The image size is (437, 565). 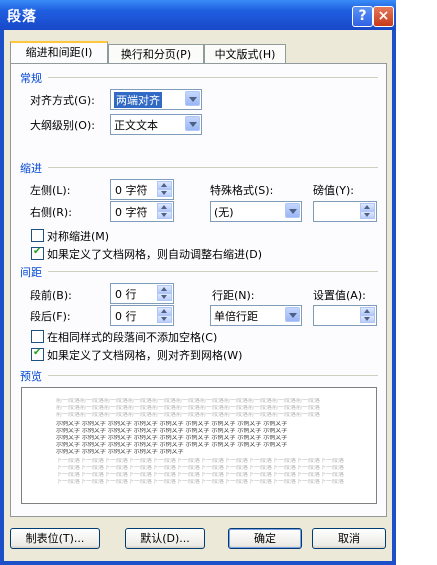 I want to click on special-indent-value: (无), so click(x=224, y=212).